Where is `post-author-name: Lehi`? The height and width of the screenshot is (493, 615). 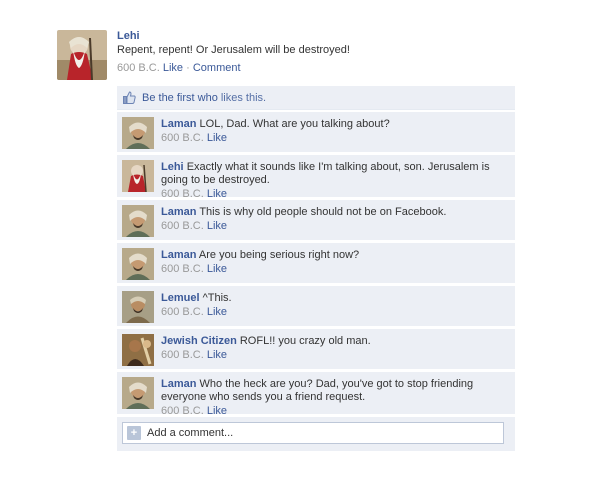 post-author-name: Lehi is located at coordinates (317, 36).